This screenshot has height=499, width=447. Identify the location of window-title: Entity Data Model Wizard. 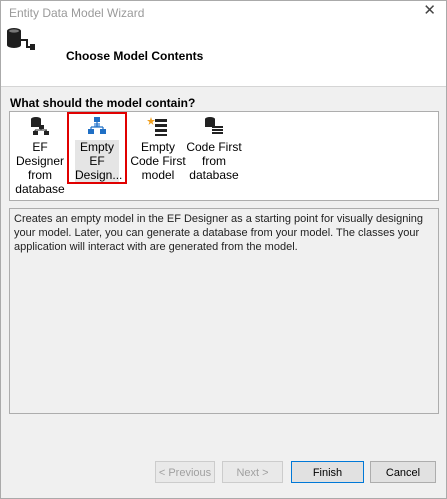
(77, 13).